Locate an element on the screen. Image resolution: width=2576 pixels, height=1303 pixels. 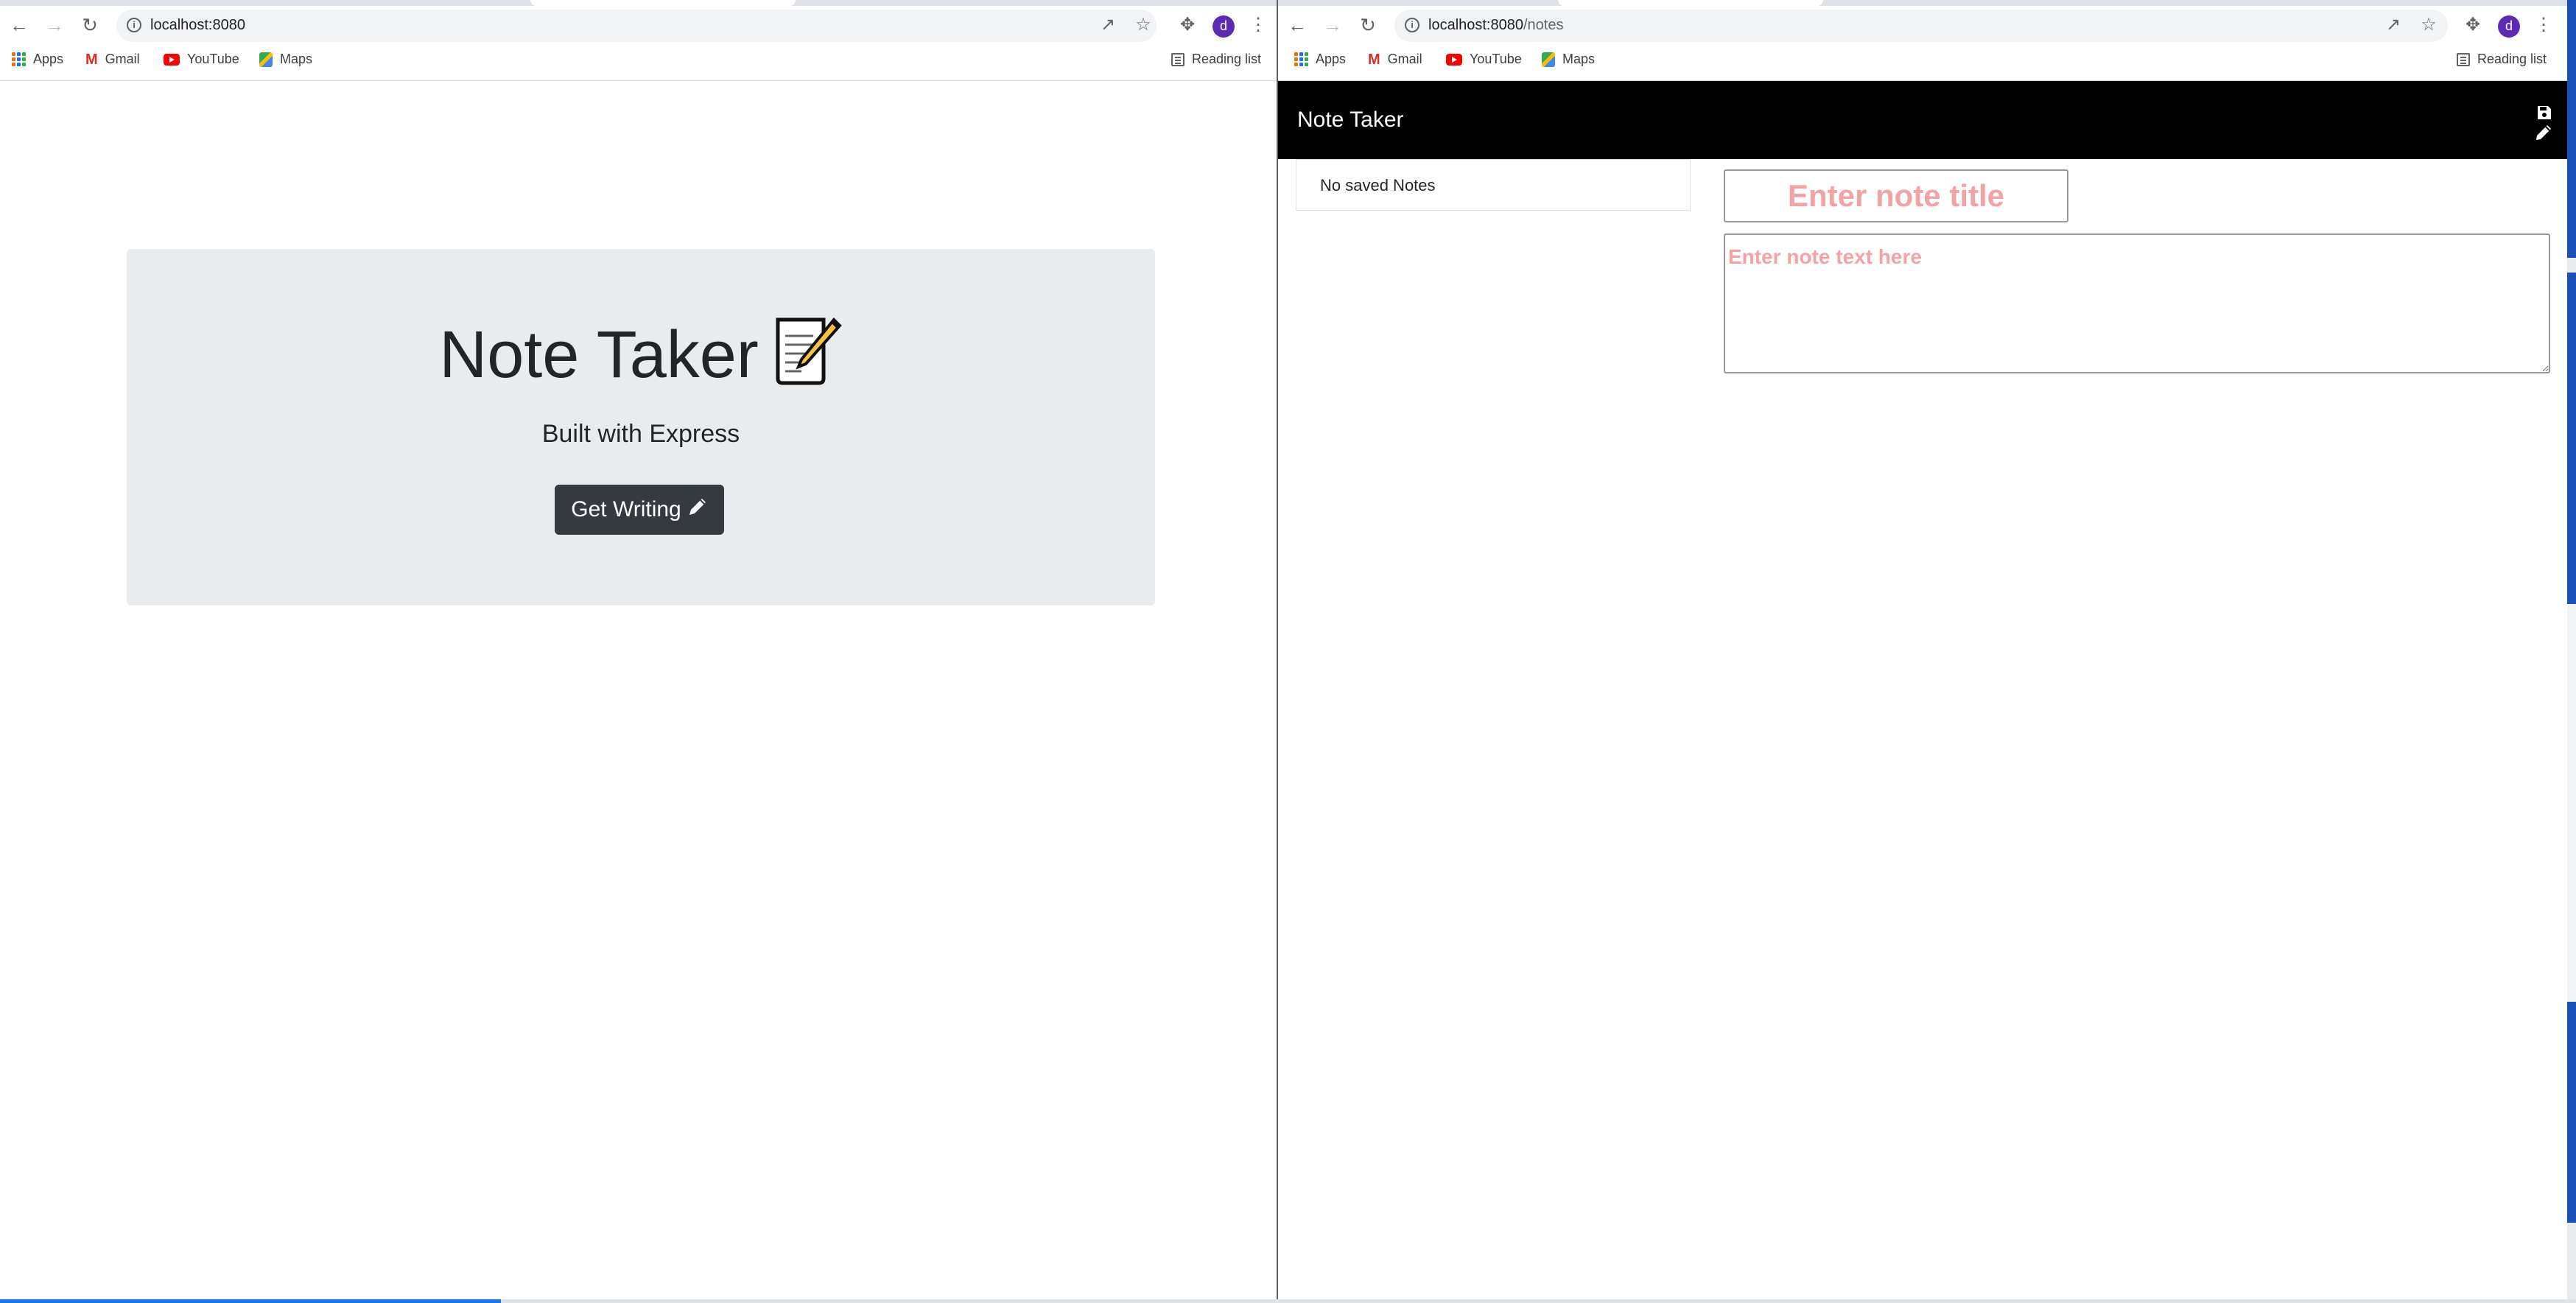
note-title-input is located at coordinates (1896, 196).